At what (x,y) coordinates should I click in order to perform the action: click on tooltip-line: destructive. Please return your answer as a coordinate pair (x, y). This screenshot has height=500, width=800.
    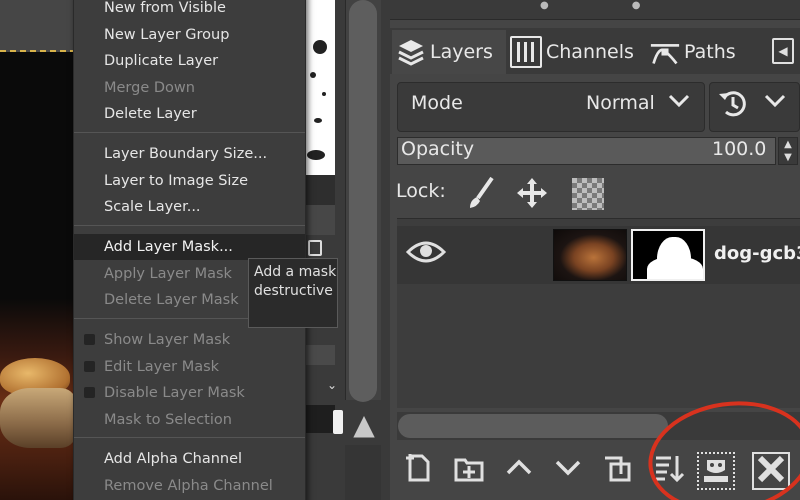
    Looking at the image, I should click on (293, 291).